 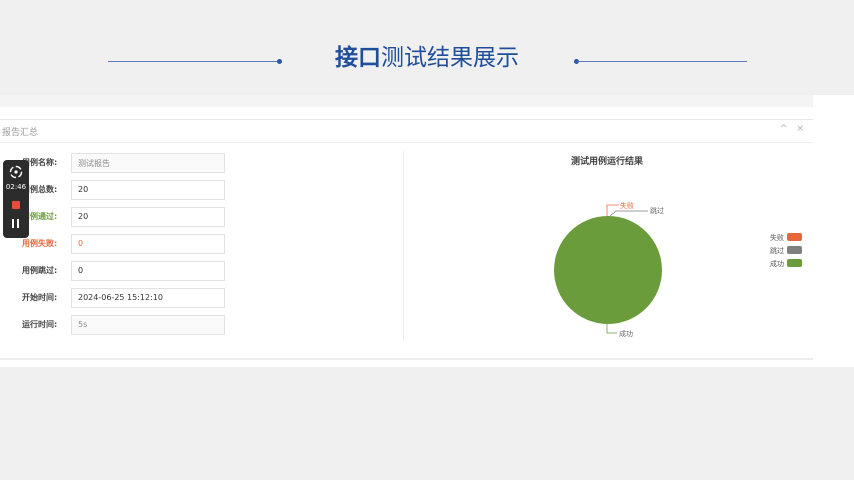 I want to click on field-label: 开始时间:, so click(x=40, y=297).